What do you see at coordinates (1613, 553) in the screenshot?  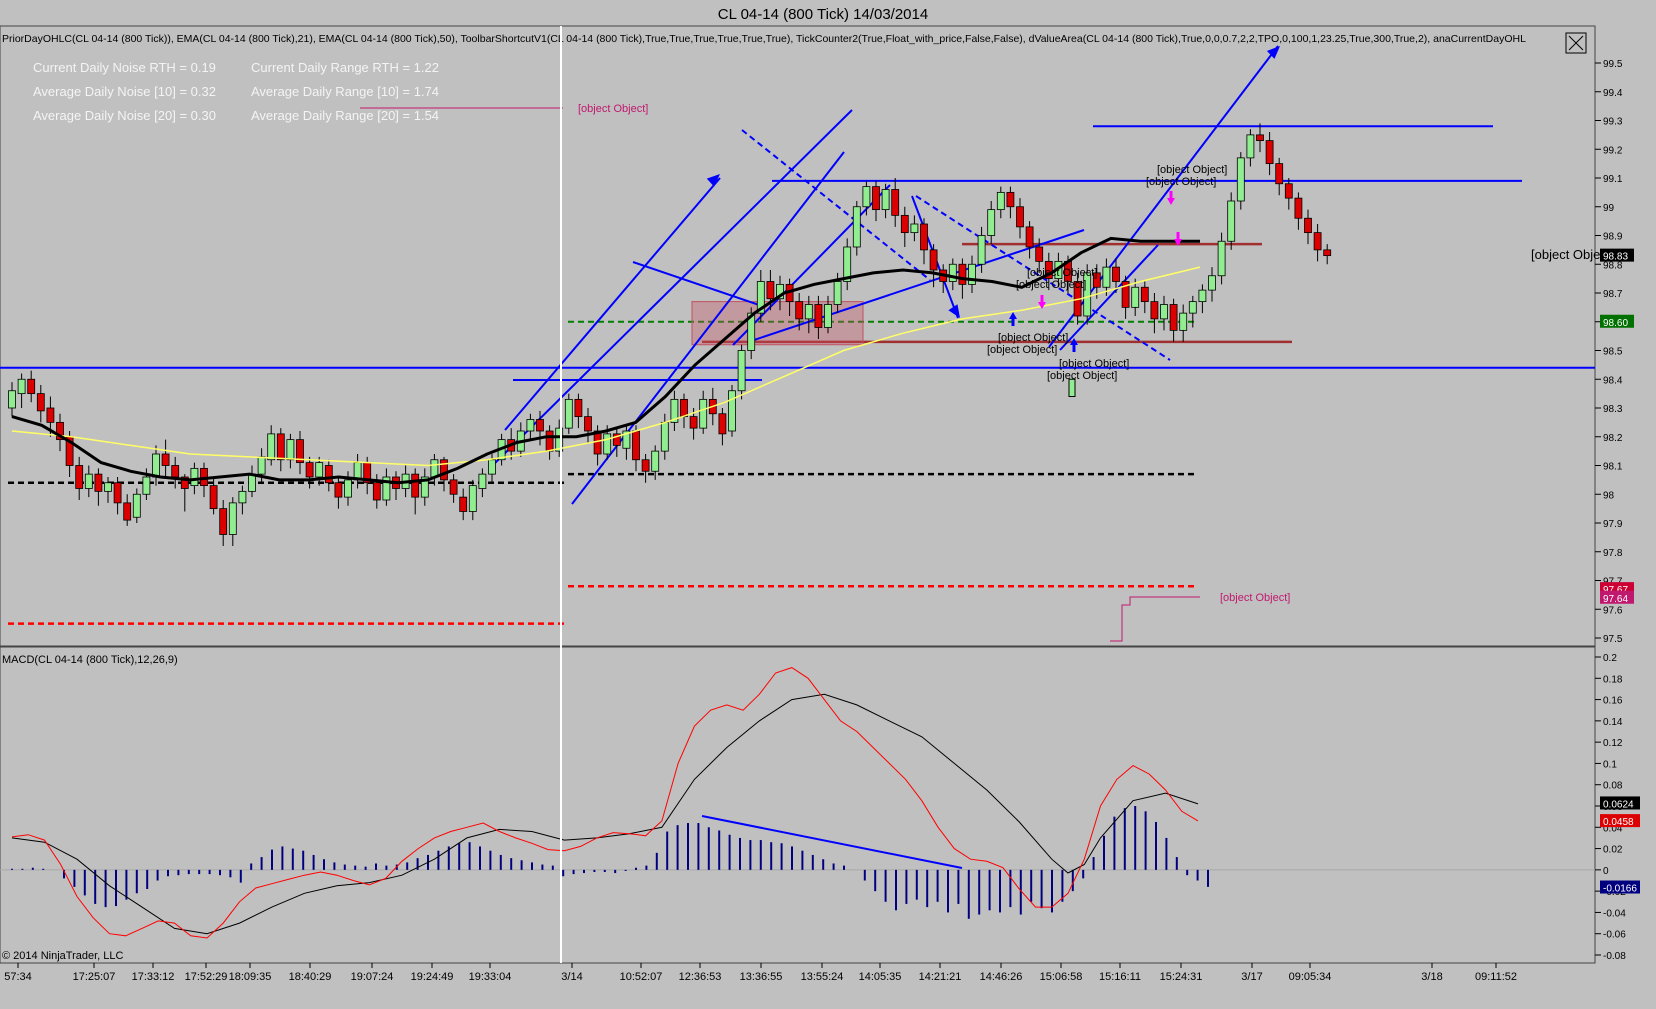 I see `price-tick-label: 97.8` at bounding box center [1613, 553].